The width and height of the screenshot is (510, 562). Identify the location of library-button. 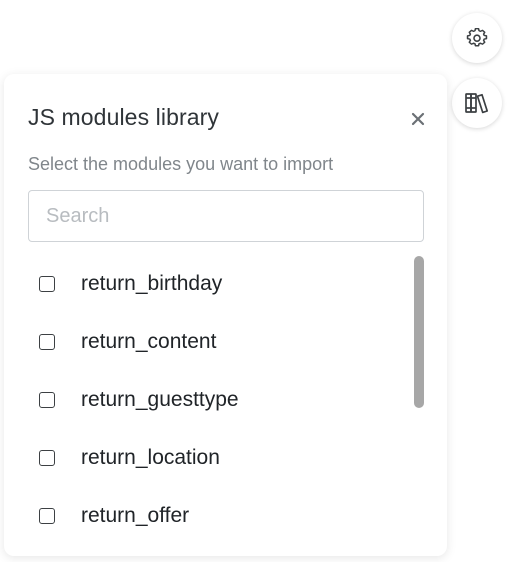
(477, 103).